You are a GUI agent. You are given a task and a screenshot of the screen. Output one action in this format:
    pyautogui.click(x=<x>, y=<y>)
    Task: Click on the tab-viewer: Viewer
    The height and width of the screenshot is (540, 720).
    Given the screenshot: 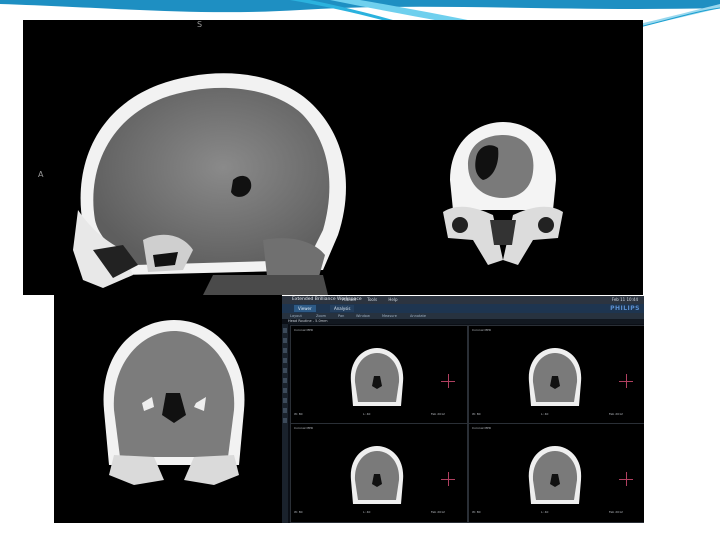 What is the action you would take?
    pyautogui.click(x=305, y=308)
    